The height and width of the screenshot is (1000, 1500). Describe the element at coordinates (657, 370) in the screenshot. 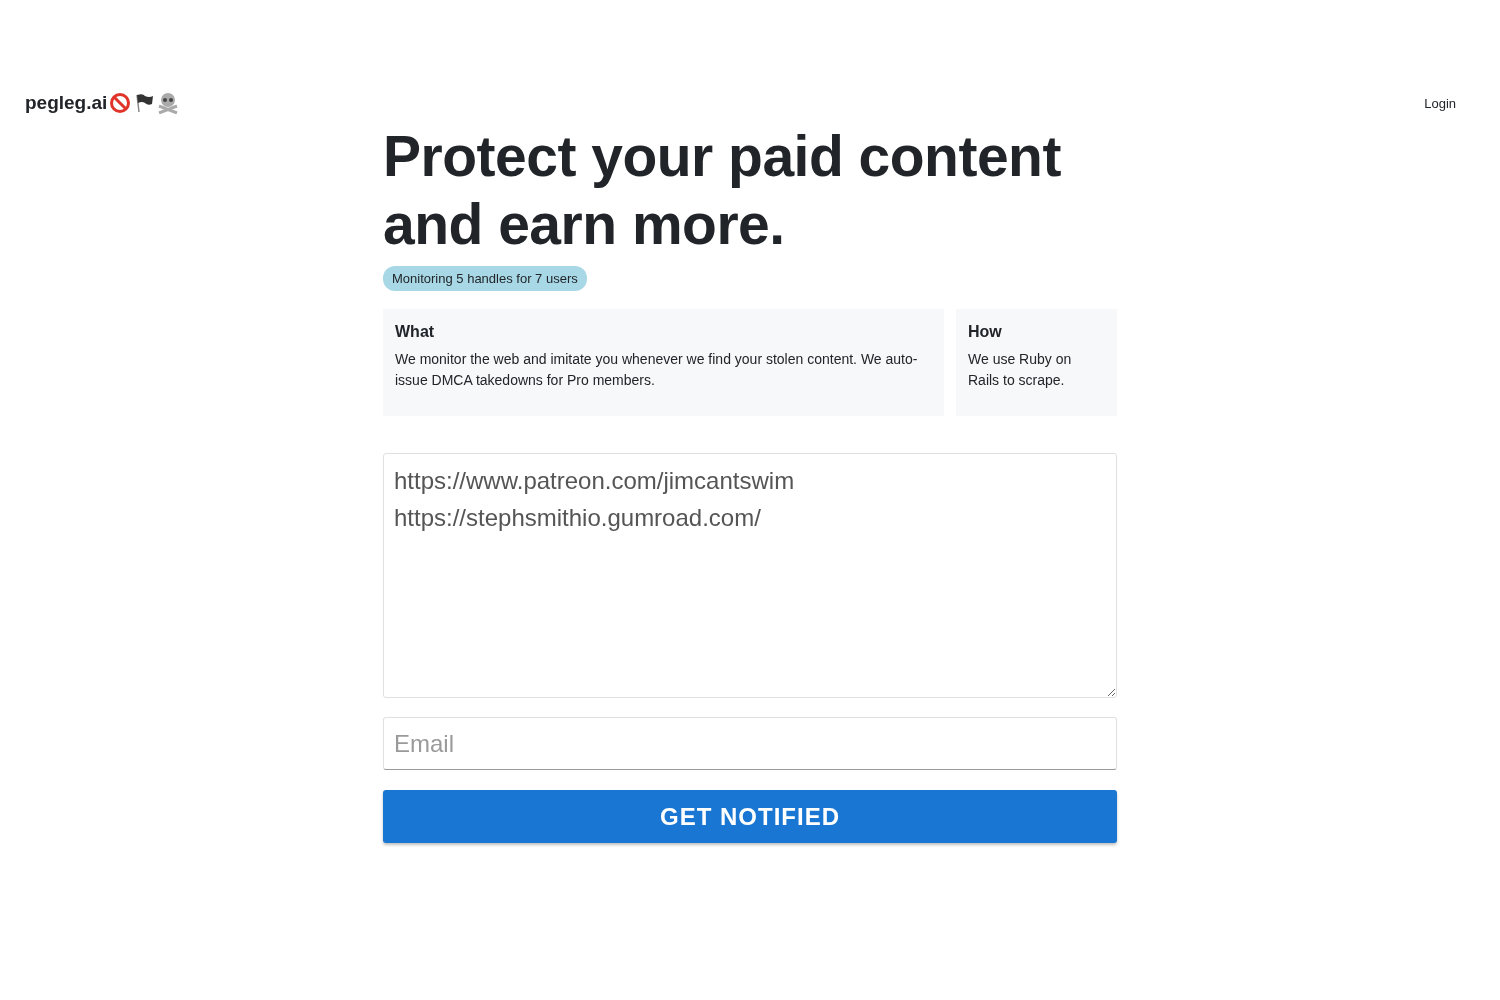

I see `card-text: We monitor the web and imitate you whenever we find your stolen content. We auto-issue DMCA takedowns for Pro members.` at that location.